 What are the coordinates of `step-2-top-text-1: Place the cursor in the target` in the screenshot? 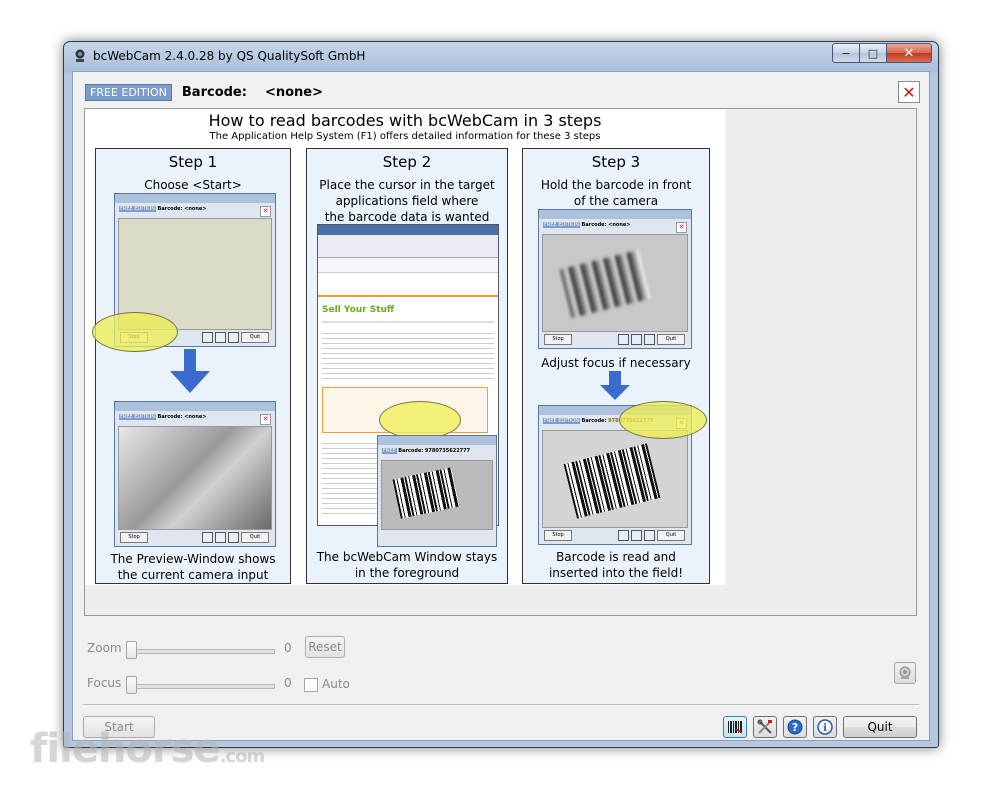 It's located at (407, 185).